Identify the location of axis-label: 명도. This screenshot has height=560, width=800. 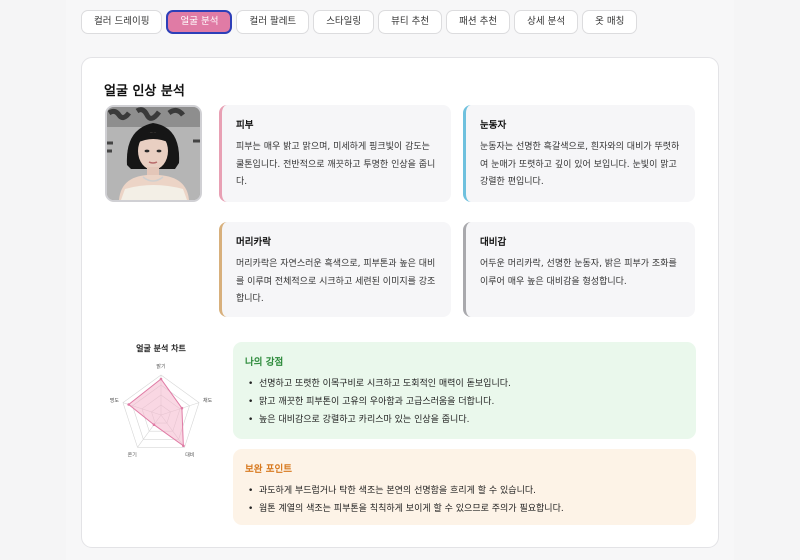
(115, 400).